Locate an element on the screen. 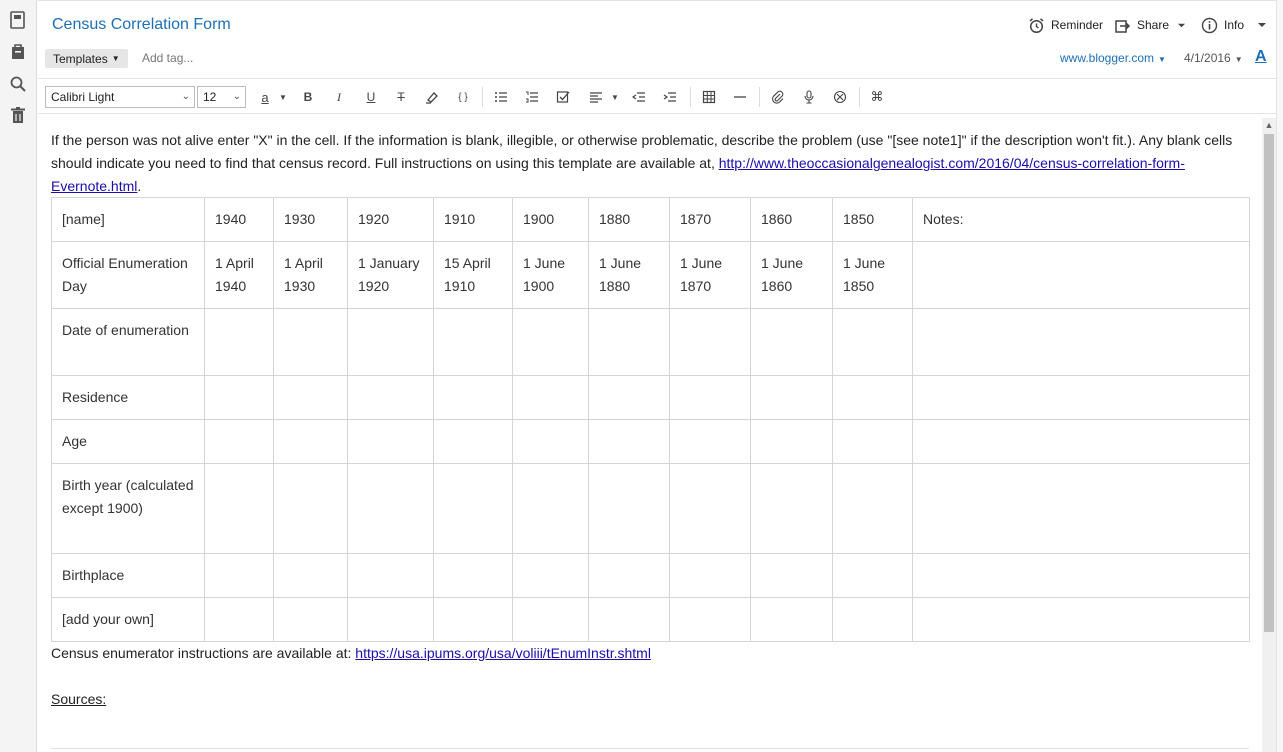 The image size is (1283, 752). row-label-cell: Official Enumeration Day is located at coordinates (128, 275).